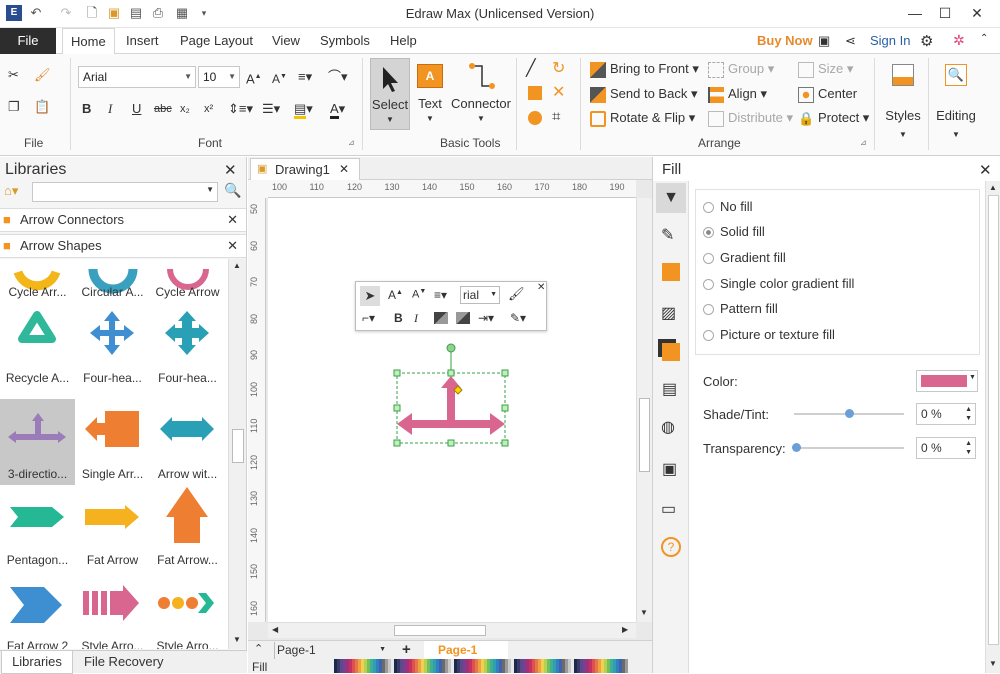  What do you see at coordinates (556, 117) in the screenshot?
I see `crop-tool-icon: ⌗` at bounding box center [556, 117].